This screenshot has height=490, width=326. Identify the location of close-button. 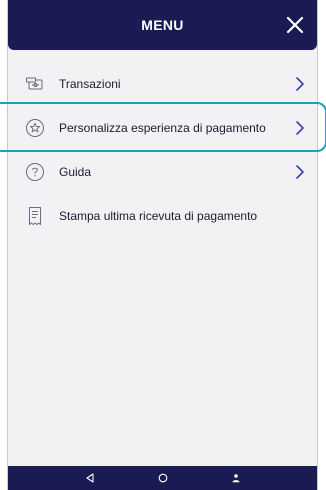
(295, 25).